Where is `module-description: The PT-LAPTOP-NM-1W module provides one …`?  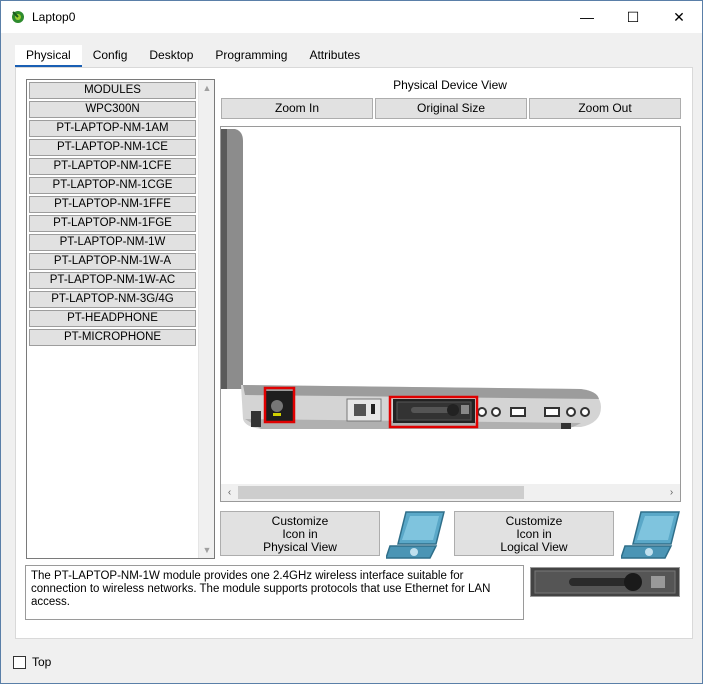
module-description: The PT-LAPTOP-NM-1W module provides one … is located at coordinates (274, 592).